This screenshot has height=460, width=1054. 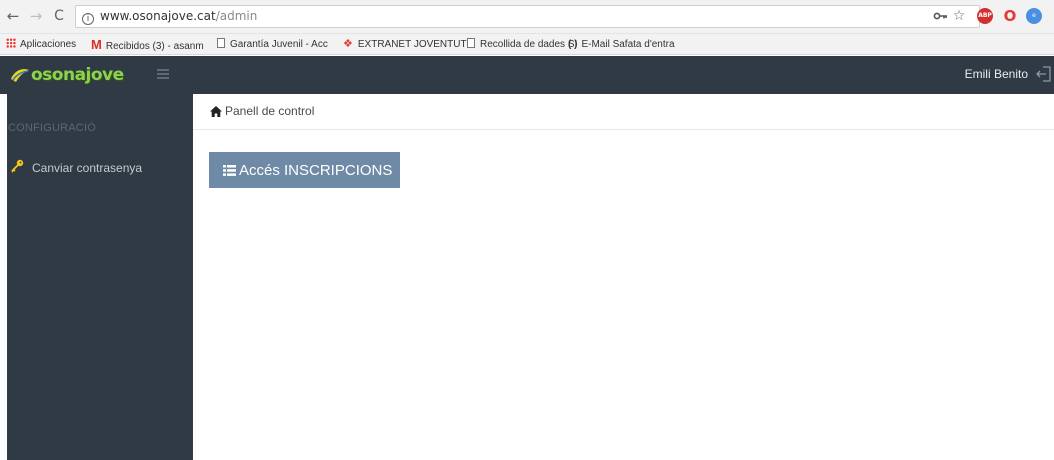 I want to click on bookmark-label: Aplicaciones, so click(x=48, y=44).